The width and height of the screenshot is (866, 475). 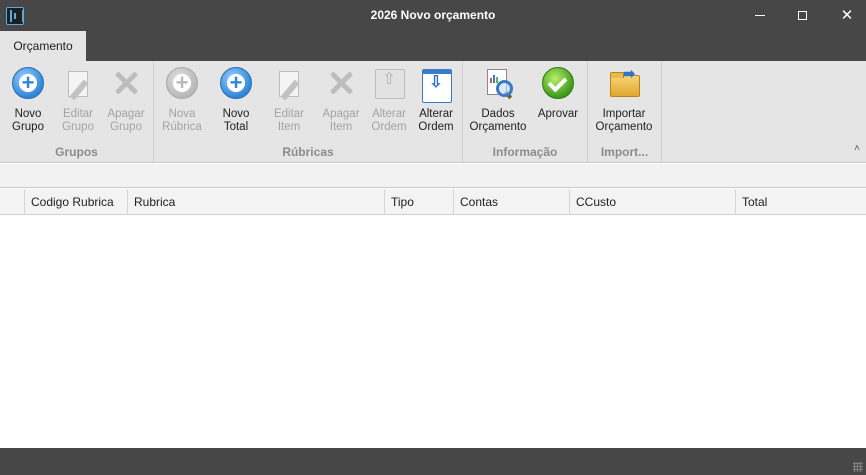 I want to click on novo-total-button: Novo Total, so click(x=236, y=100).